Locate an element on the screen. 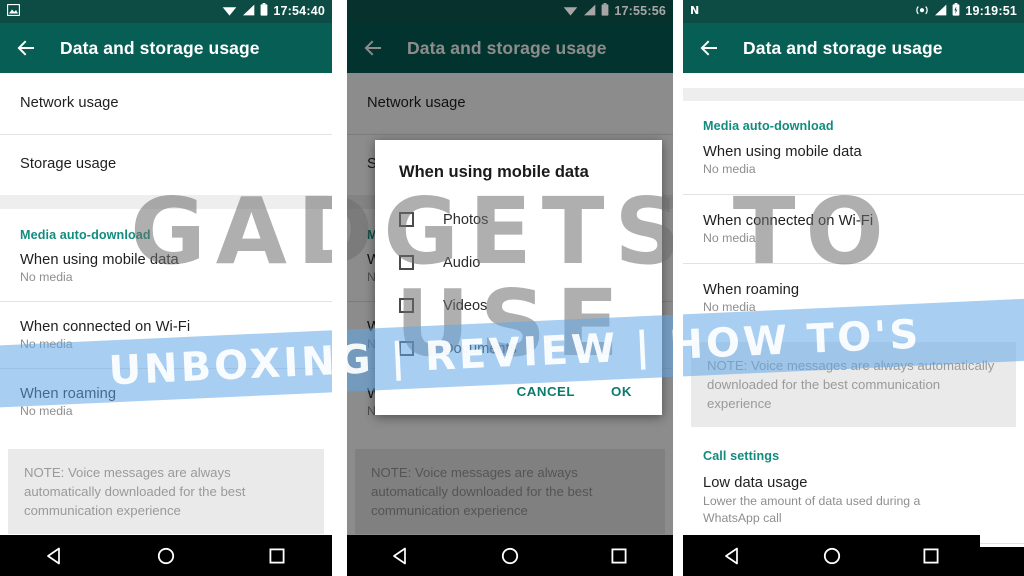 This screenshot has height=576, width=1024. dialog-option-documents: Documents is located at coordinates (518, 348).